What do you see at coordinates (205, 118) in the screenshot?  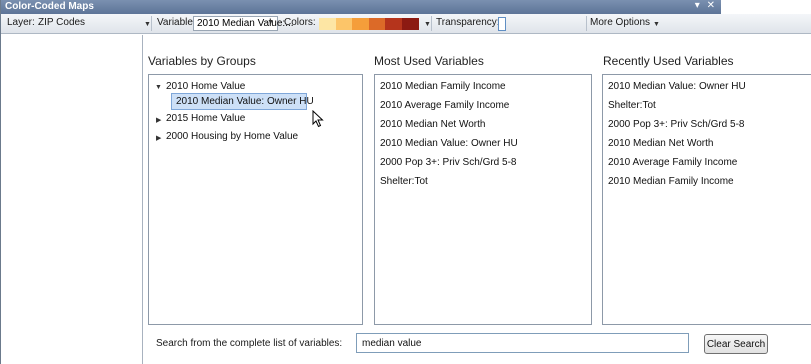 I see `tree-node-2015-home-value: 2015 Home Value` at bounding box center [205, 118].